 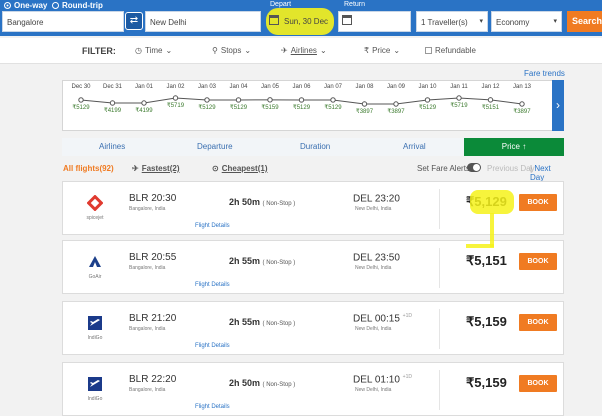 I want to click on sort-departure: Departure, so click(x=215, y=146).